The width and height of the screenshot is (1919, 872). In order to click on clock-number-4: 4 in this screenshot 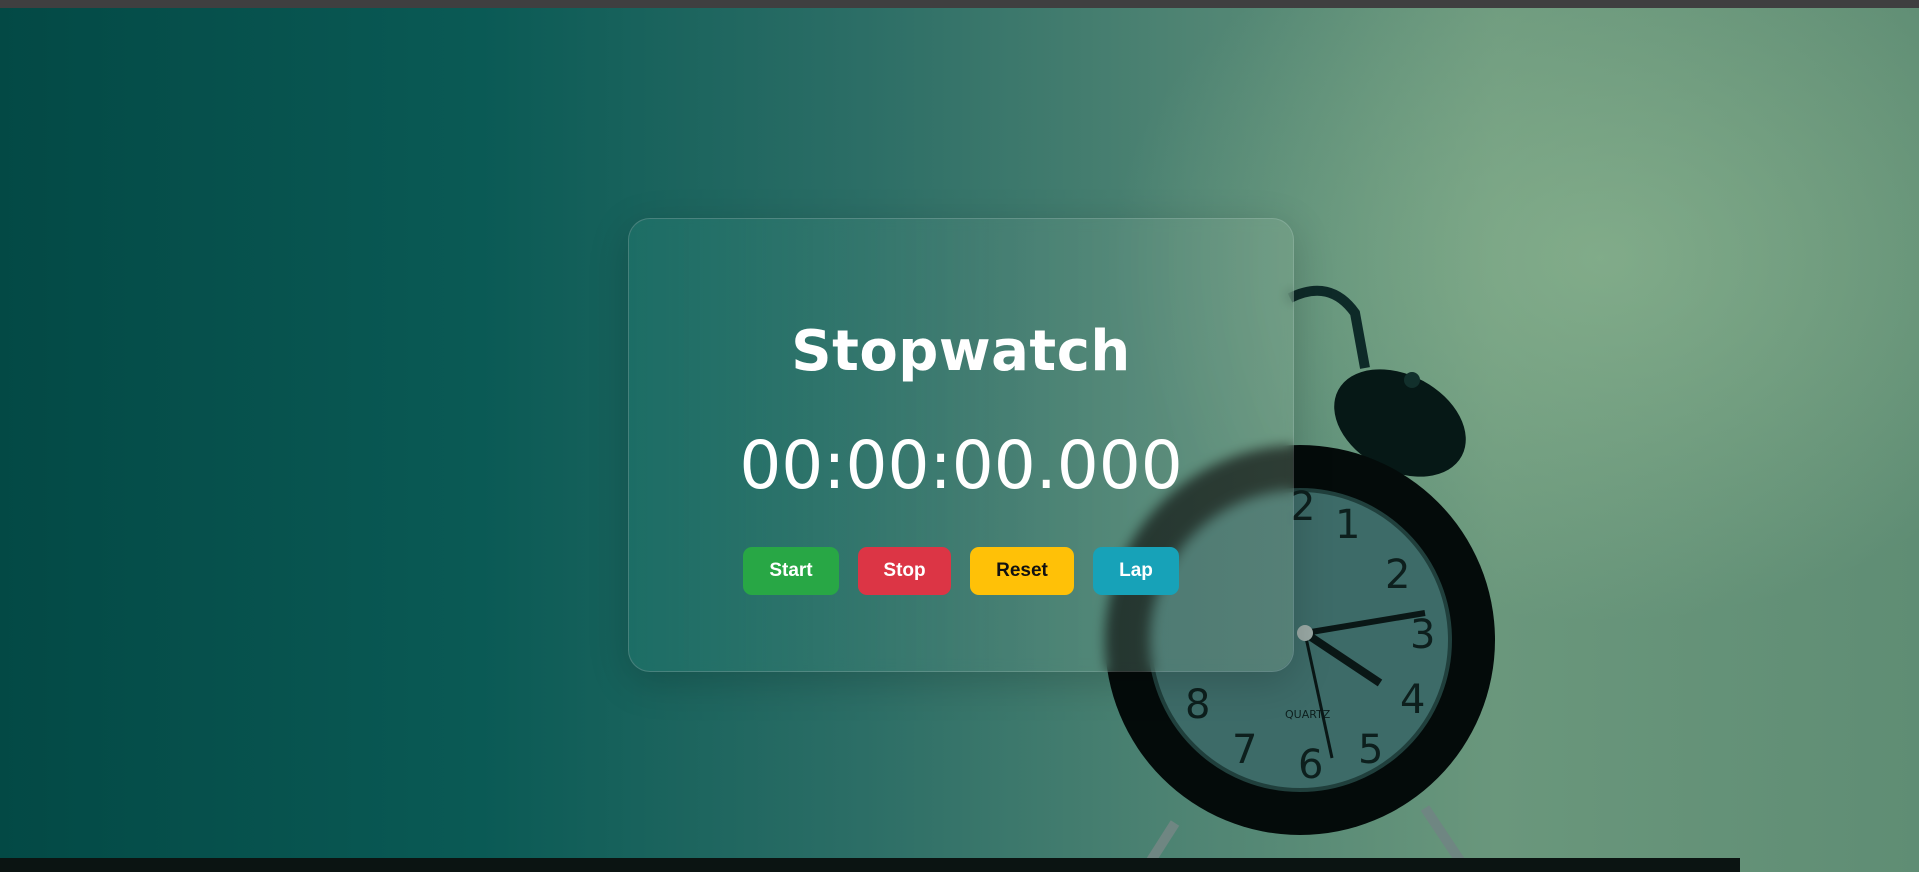, I will do `click(1412, 700)`.